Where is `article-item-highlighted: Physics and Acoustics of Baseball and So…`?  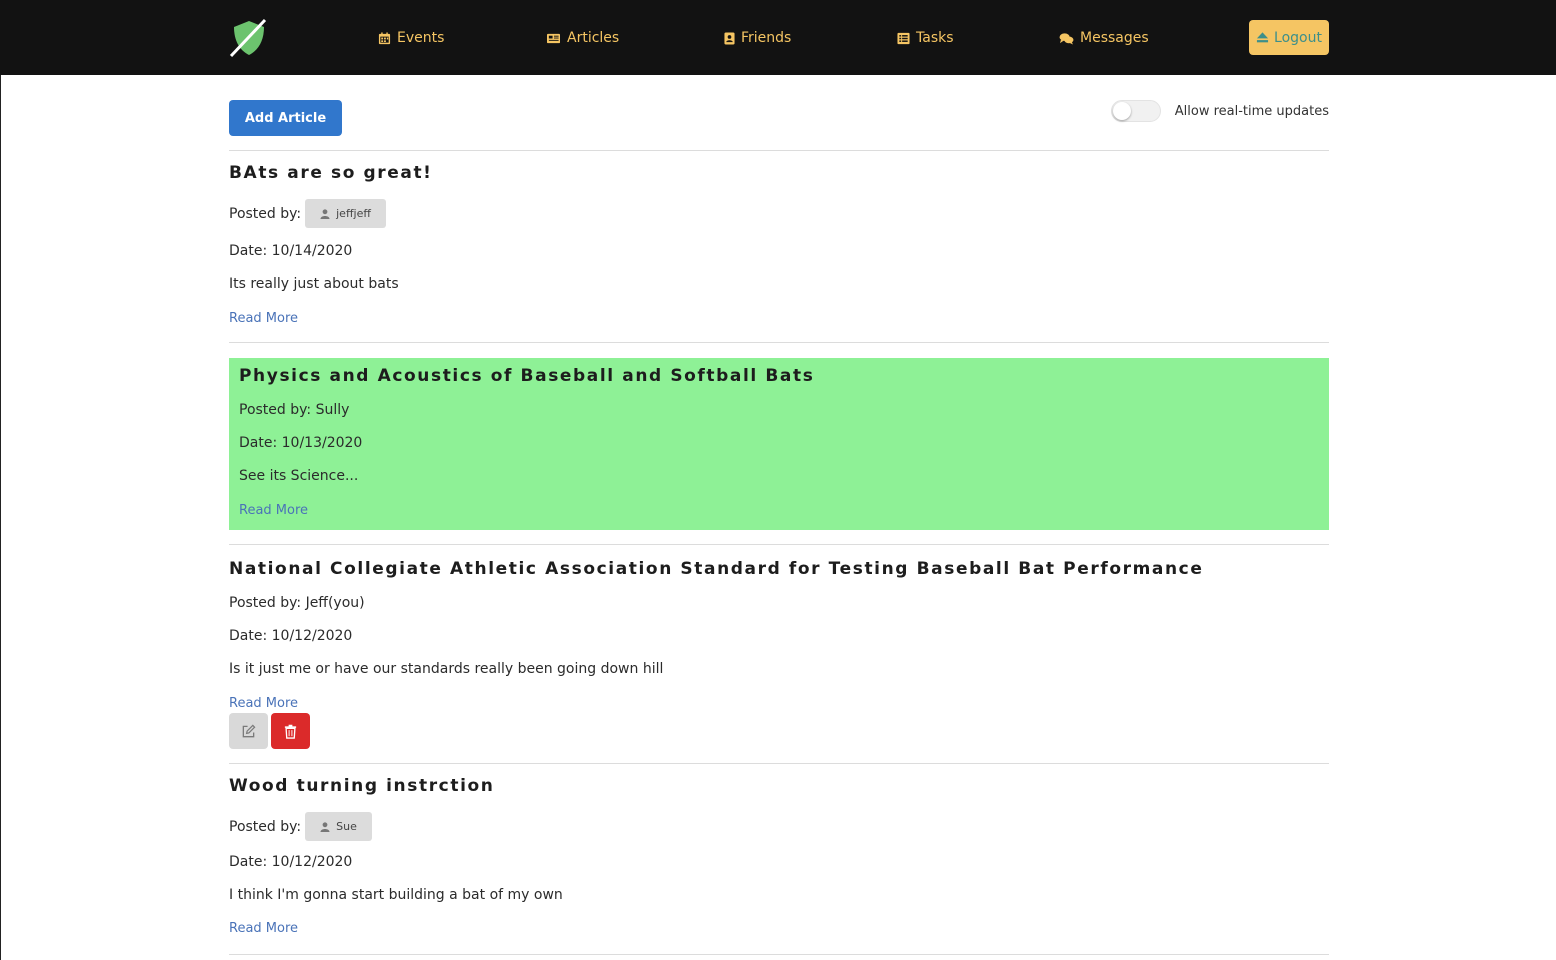
article-item-highlighted: Physics and Acoustics of Baseball and So… is located at coordinates (779, 444).